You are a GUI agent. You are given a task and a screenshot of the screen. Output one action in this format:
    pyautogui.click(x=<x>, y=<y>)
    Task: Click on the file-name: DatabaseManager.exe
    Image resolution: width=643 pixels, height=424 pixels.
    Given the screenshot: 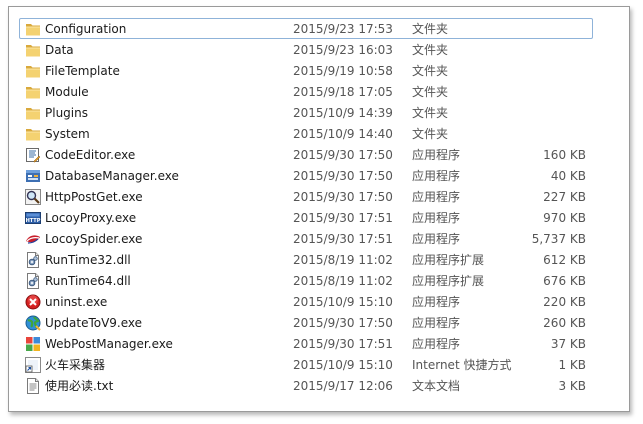 What is the action you would take?
    pyautogui.click(x=112, y=176)
    